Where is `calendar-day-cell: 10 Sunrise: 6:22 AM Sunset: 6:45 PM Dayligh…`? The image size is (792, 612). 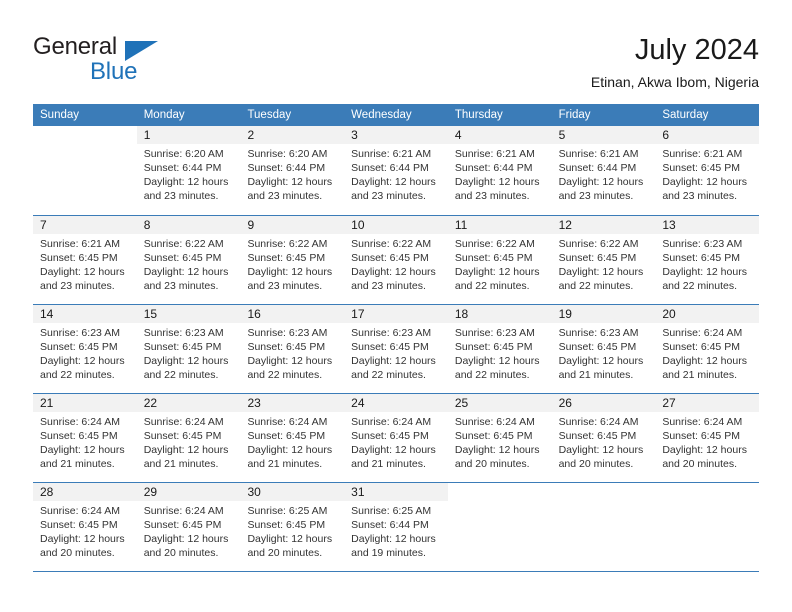
calendar-day-cell: 10 Sunrise: 6:22 AM Sunset: 6:45 PM Dayligh… is located at coordinates (396, 260).